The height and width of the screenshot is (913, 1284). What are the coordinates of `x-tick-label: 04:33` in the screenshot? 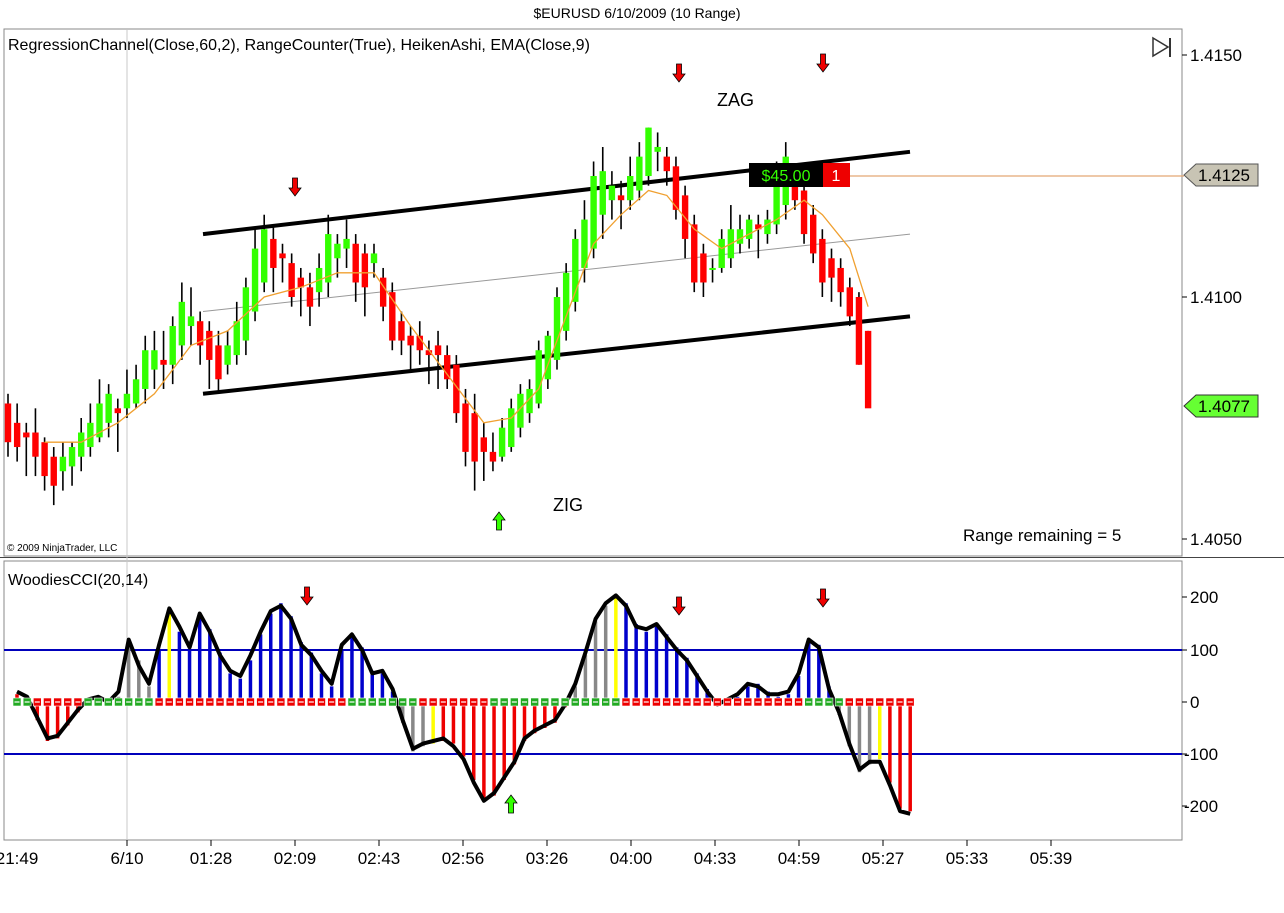 It's located at (715, 858).